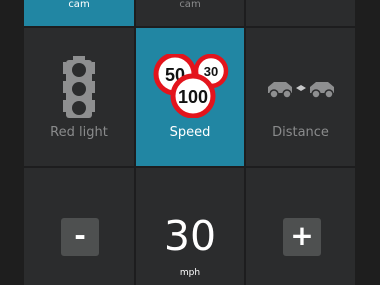  What do you see at coordinates (190, 273) in the screenshot?
I see `speed-unit: mph` at bounding box center [190, 273].